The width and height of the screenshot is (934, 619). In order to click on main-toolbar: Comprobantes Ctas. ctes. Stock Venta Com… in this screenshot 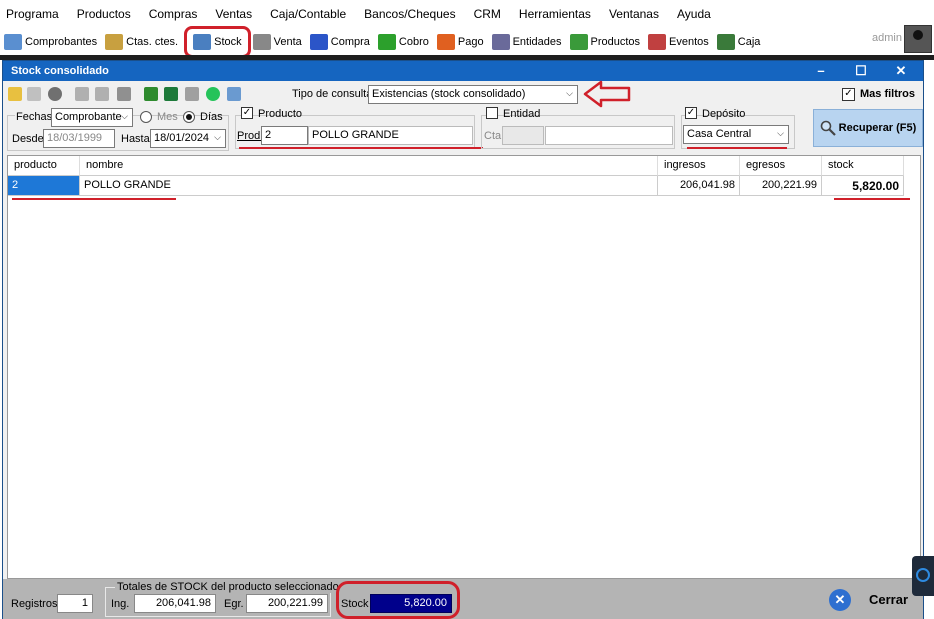, I will do `click(467, 42)`.